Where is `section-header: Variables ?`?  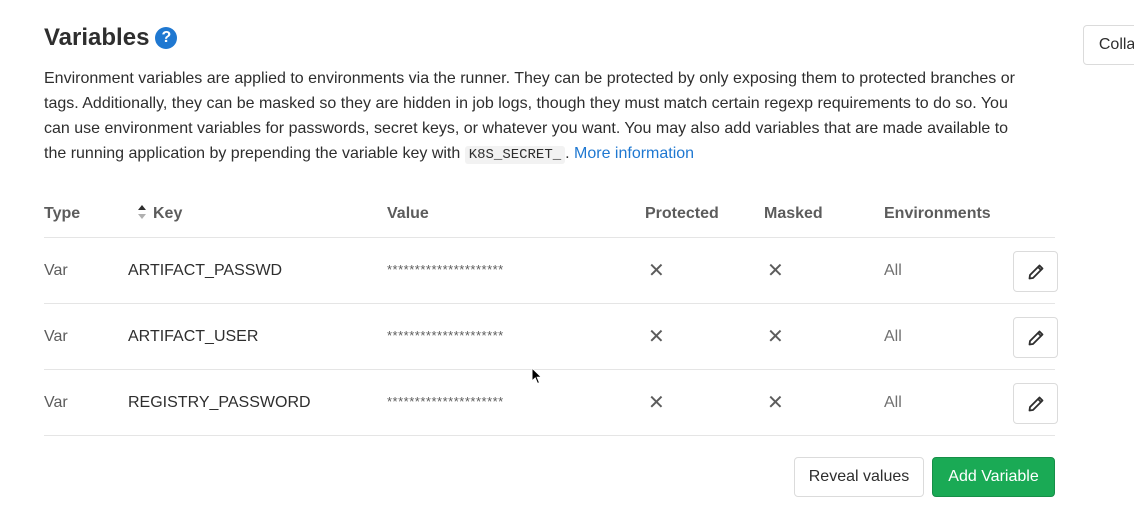 section-header: Variables ? is located at coordinates (111, 38).